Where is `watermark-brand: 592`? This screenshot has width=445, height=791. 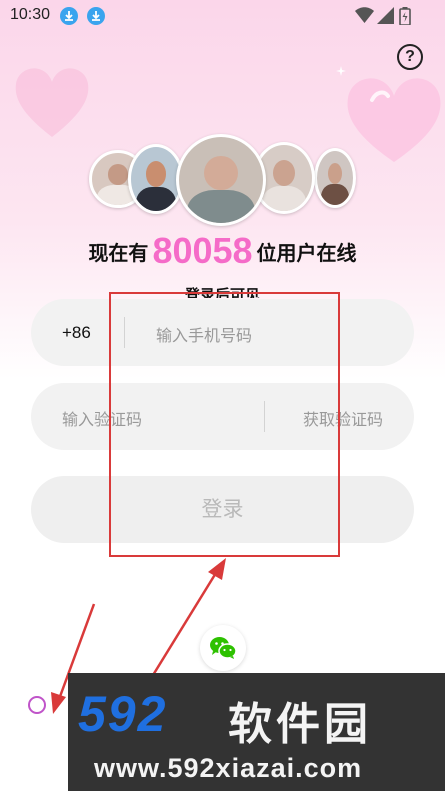
watermark-brand: 592 is located at coordinates (123, 714).